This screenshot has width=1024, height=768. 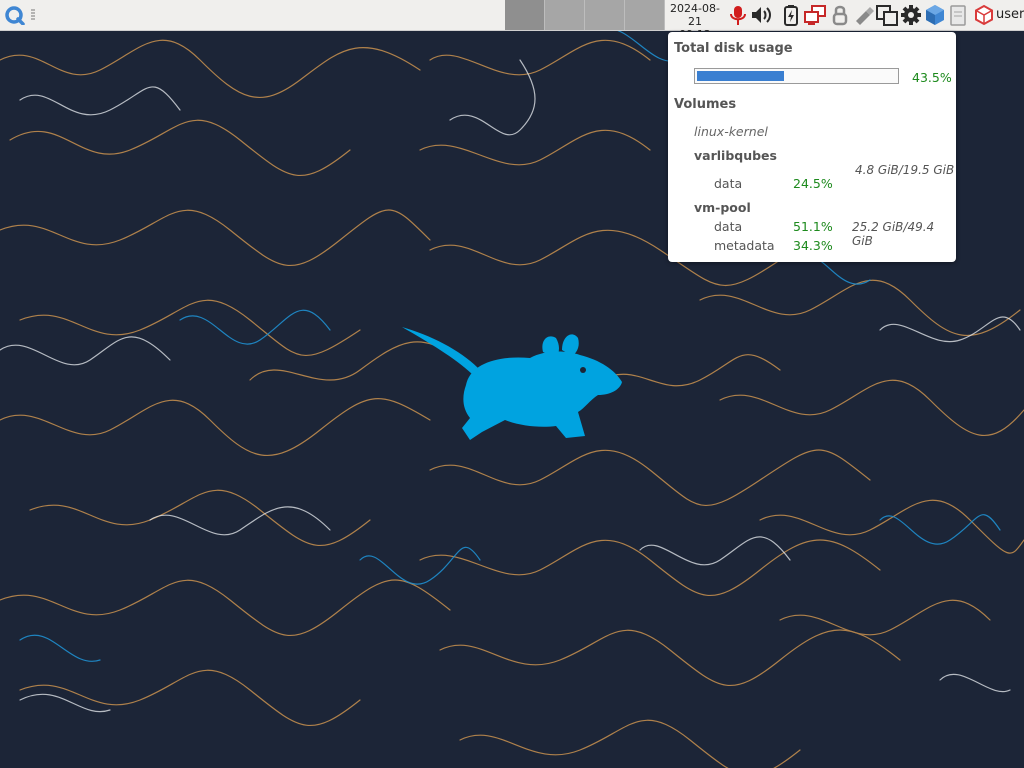 I want to click on qubes-app-menu-icon, so click(x=15, y=15).